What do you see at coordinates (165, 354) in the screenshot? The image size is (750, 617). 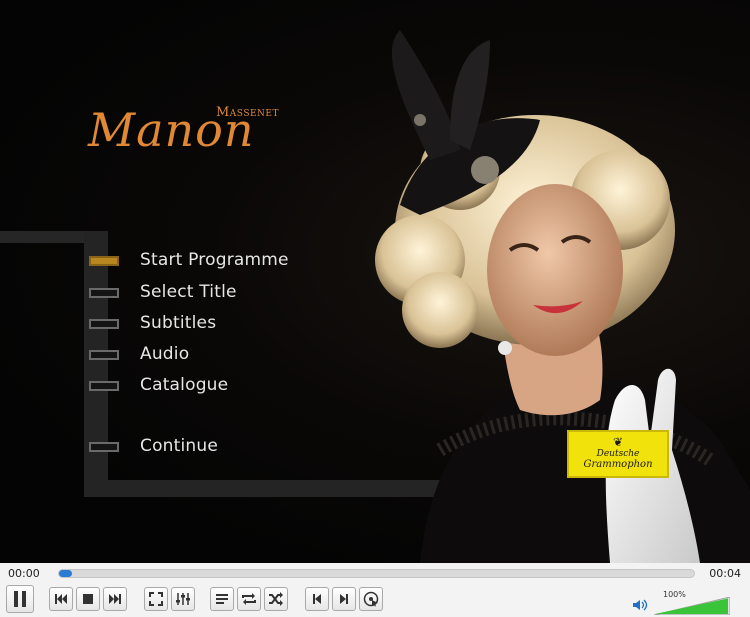 I see `menu-item-label: Audio` at bounding box center [165, 354].